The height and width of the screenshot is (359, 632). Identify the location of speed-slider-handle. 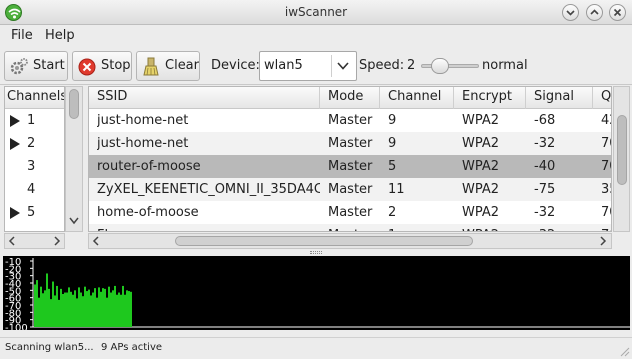
(440, 66).